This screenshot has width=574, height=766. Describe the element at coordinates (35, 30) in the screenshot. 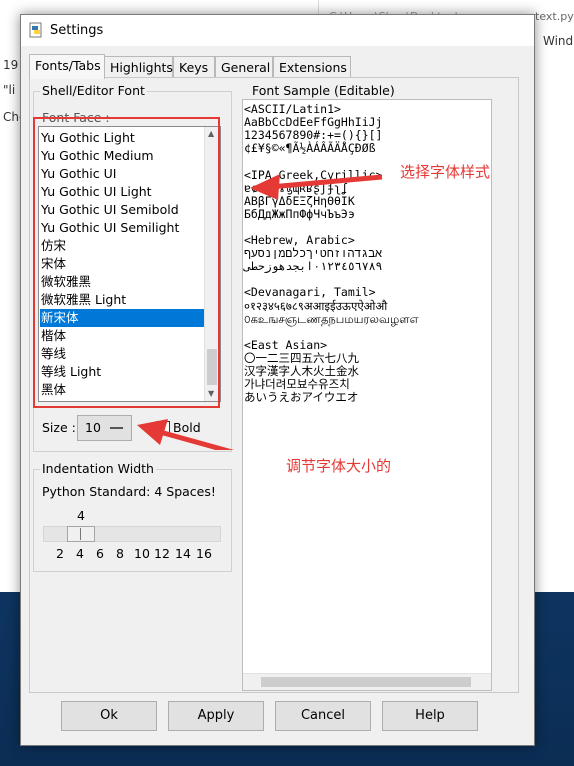

I see `python-idle-icon` at that location.